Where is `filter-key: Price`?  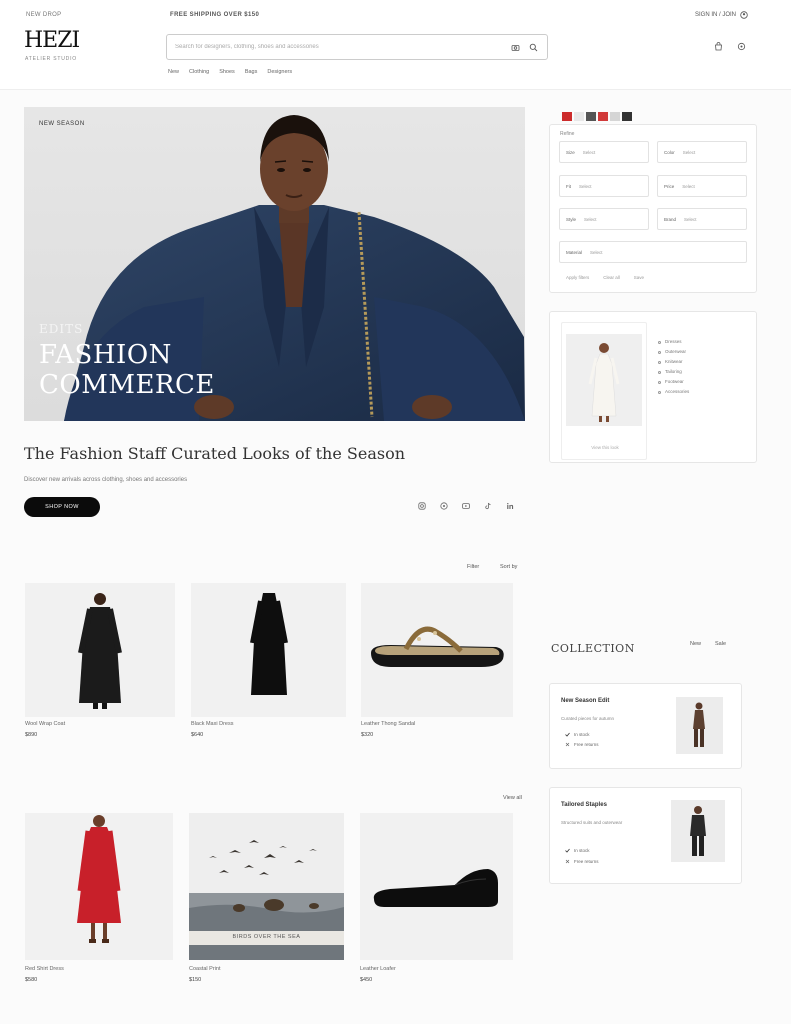
filter-key: Price is located at coordinates (669, 186).